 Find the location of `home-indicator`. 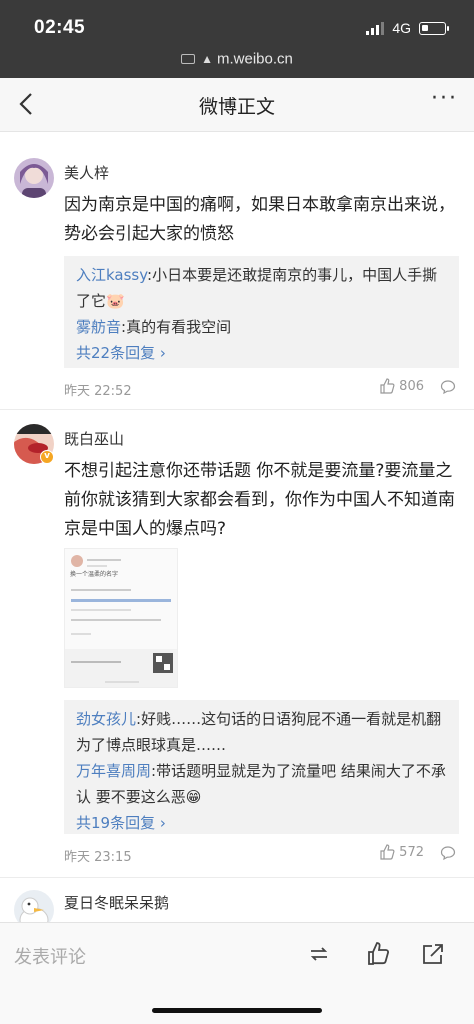

home-indicator is located at coordinates (237, 1010).